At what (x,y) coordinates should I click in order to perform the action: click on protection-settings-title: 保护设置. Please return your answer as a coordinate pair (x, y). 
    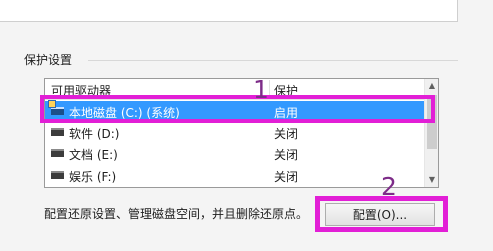
    Looking at the image, I should click on (49, 60).